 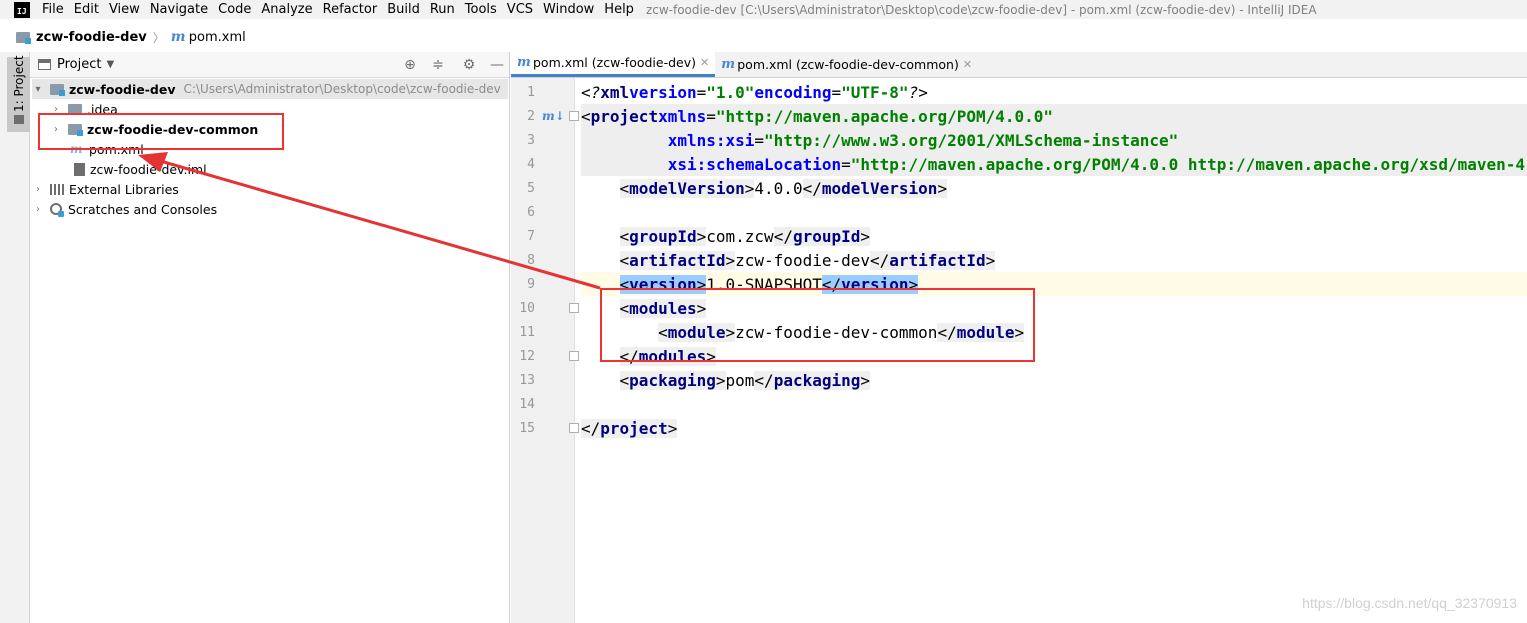 I want to click on line-number: 7, so click(x=531, y=236).